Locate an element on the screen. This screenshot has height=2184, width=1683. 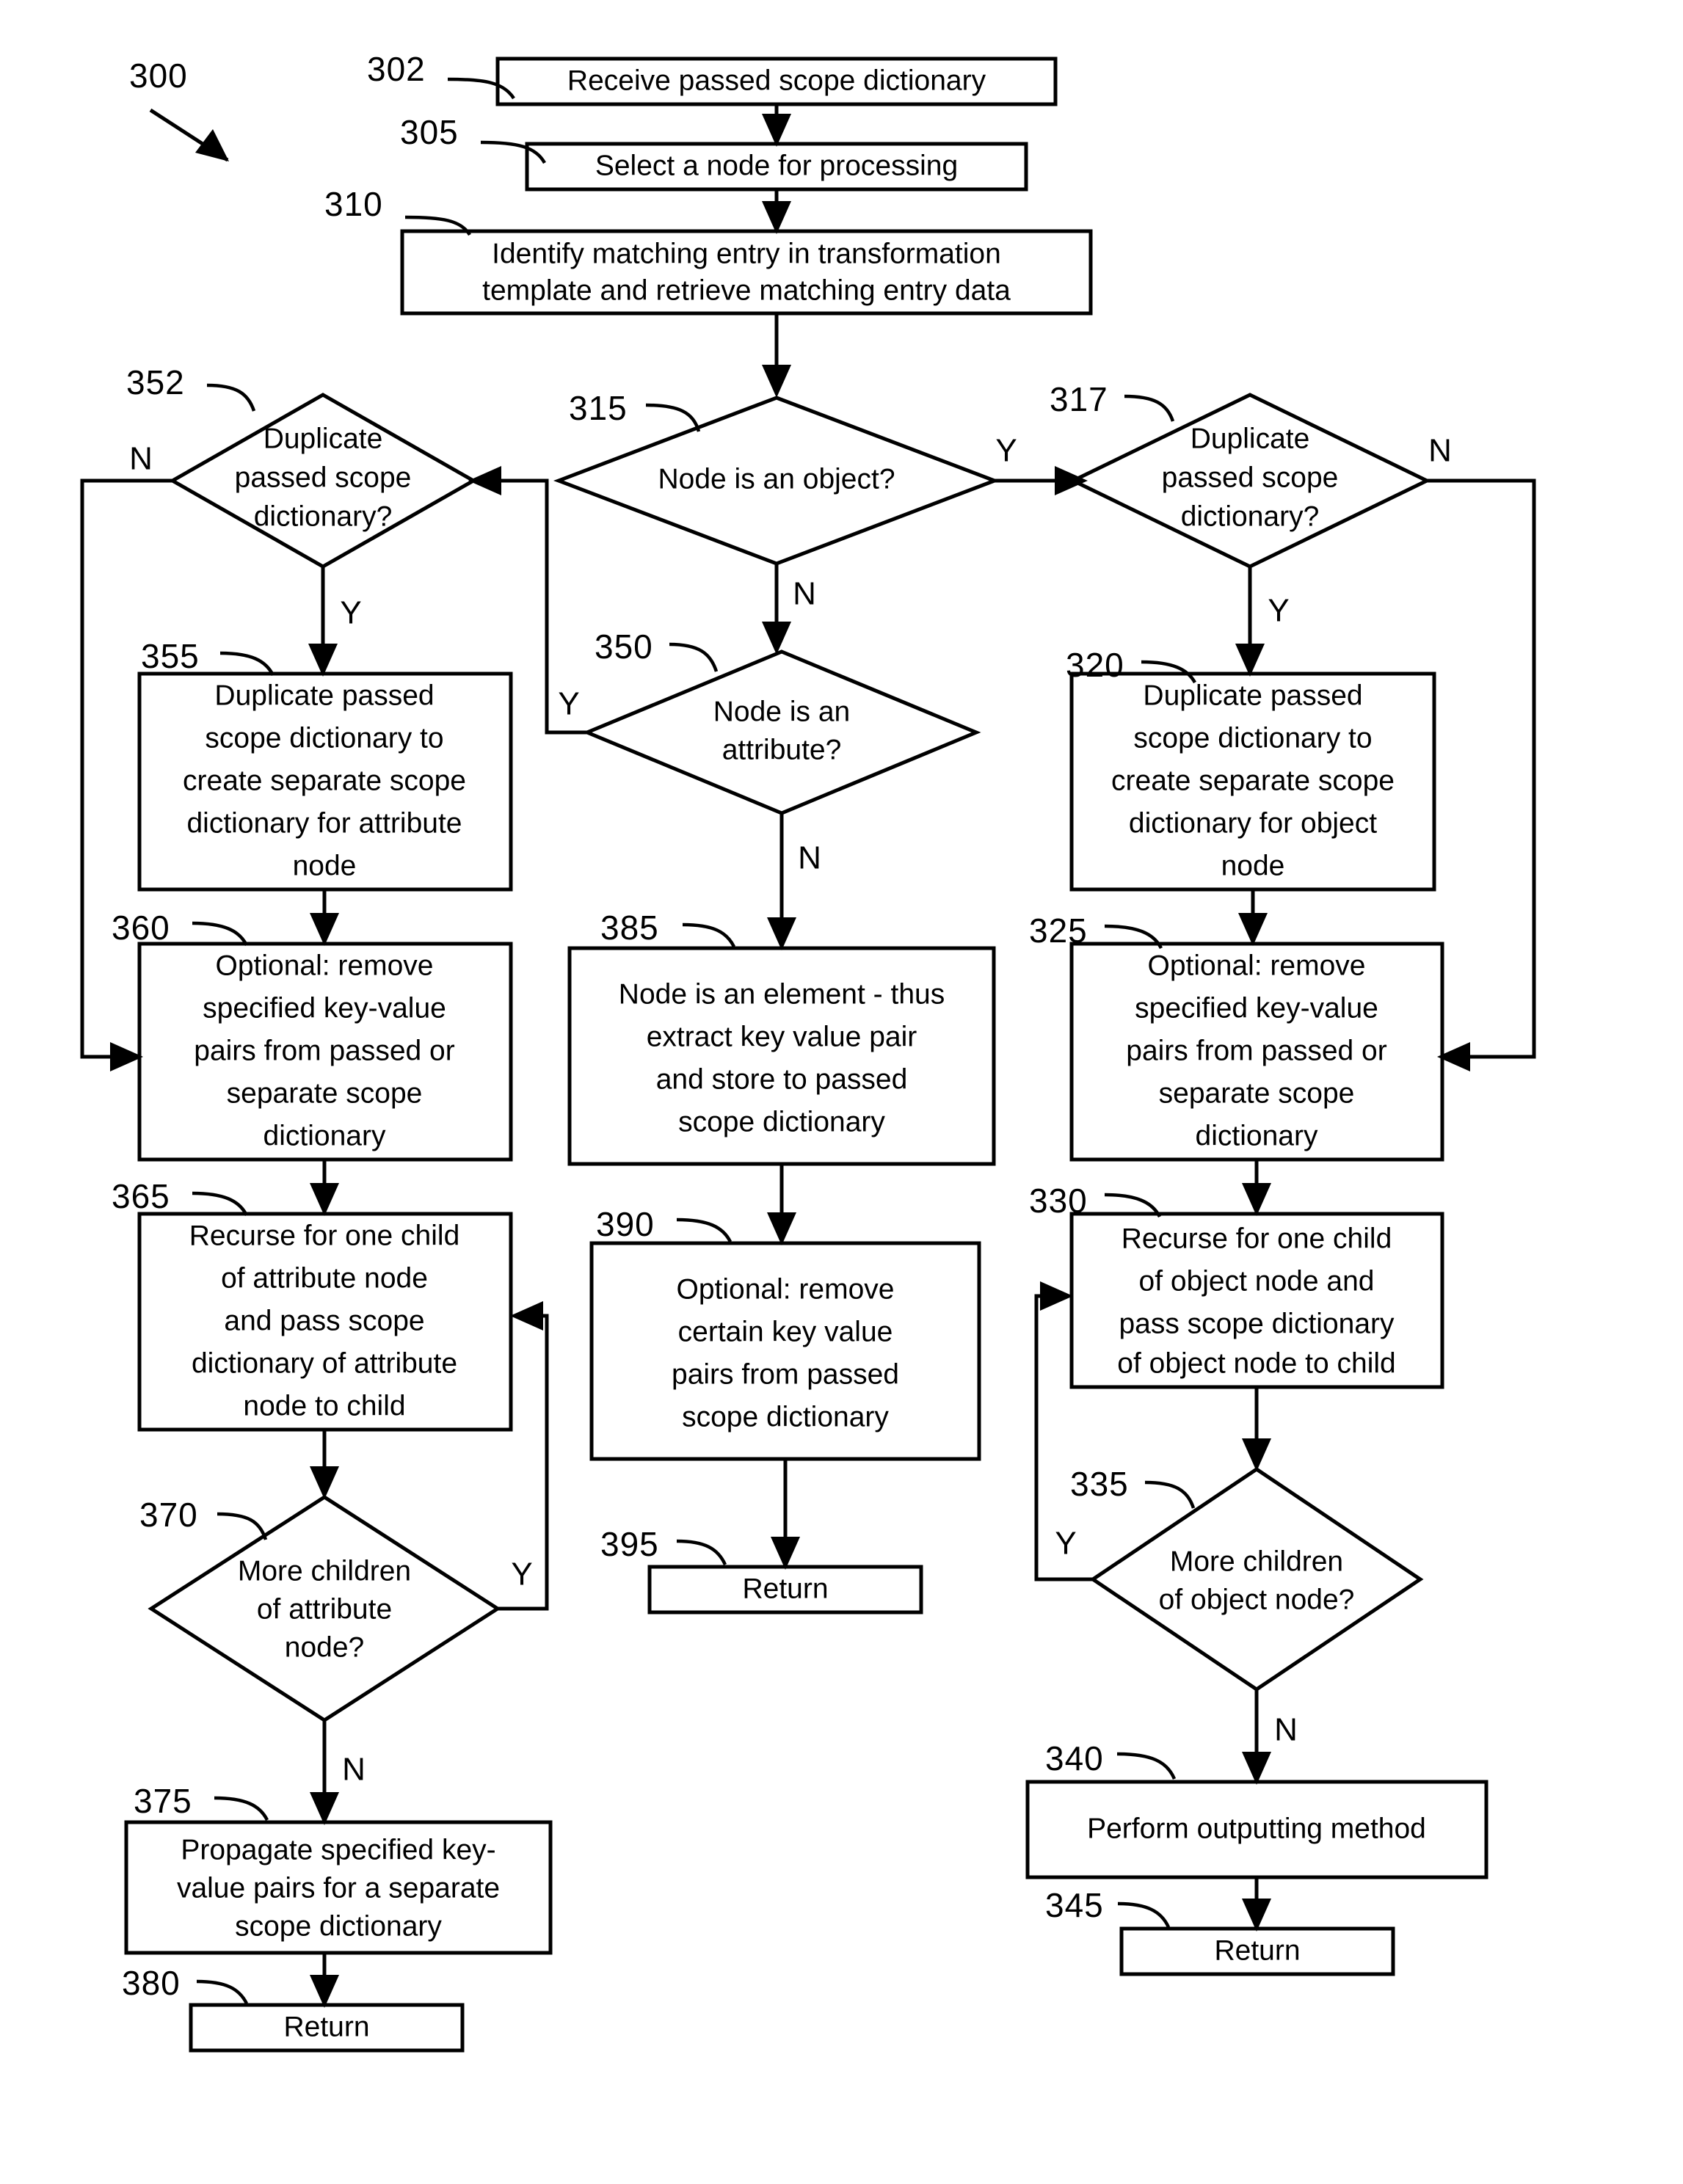
node-385-line-1: extract key value pair is located at coordinates (782, 1036).